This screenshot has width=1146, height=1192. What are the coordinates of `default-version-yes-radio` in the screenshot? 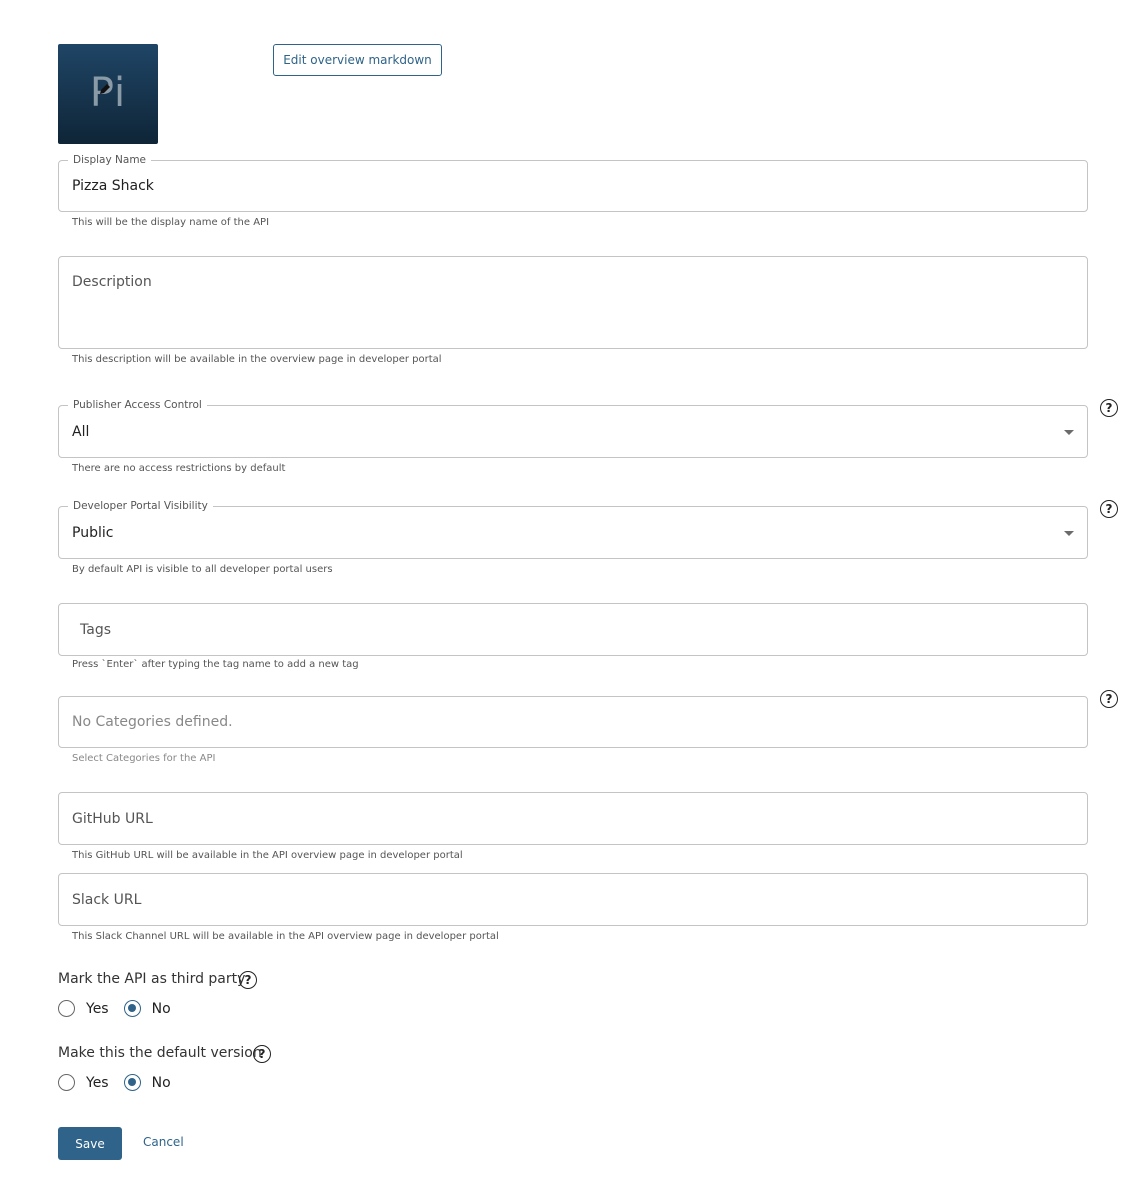 It's located at (66, 1082).